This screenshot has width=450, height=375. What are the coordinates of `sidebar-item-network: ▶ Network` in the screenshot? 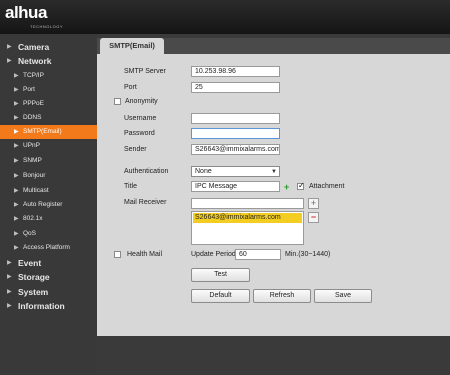 It's located at (48, 61).